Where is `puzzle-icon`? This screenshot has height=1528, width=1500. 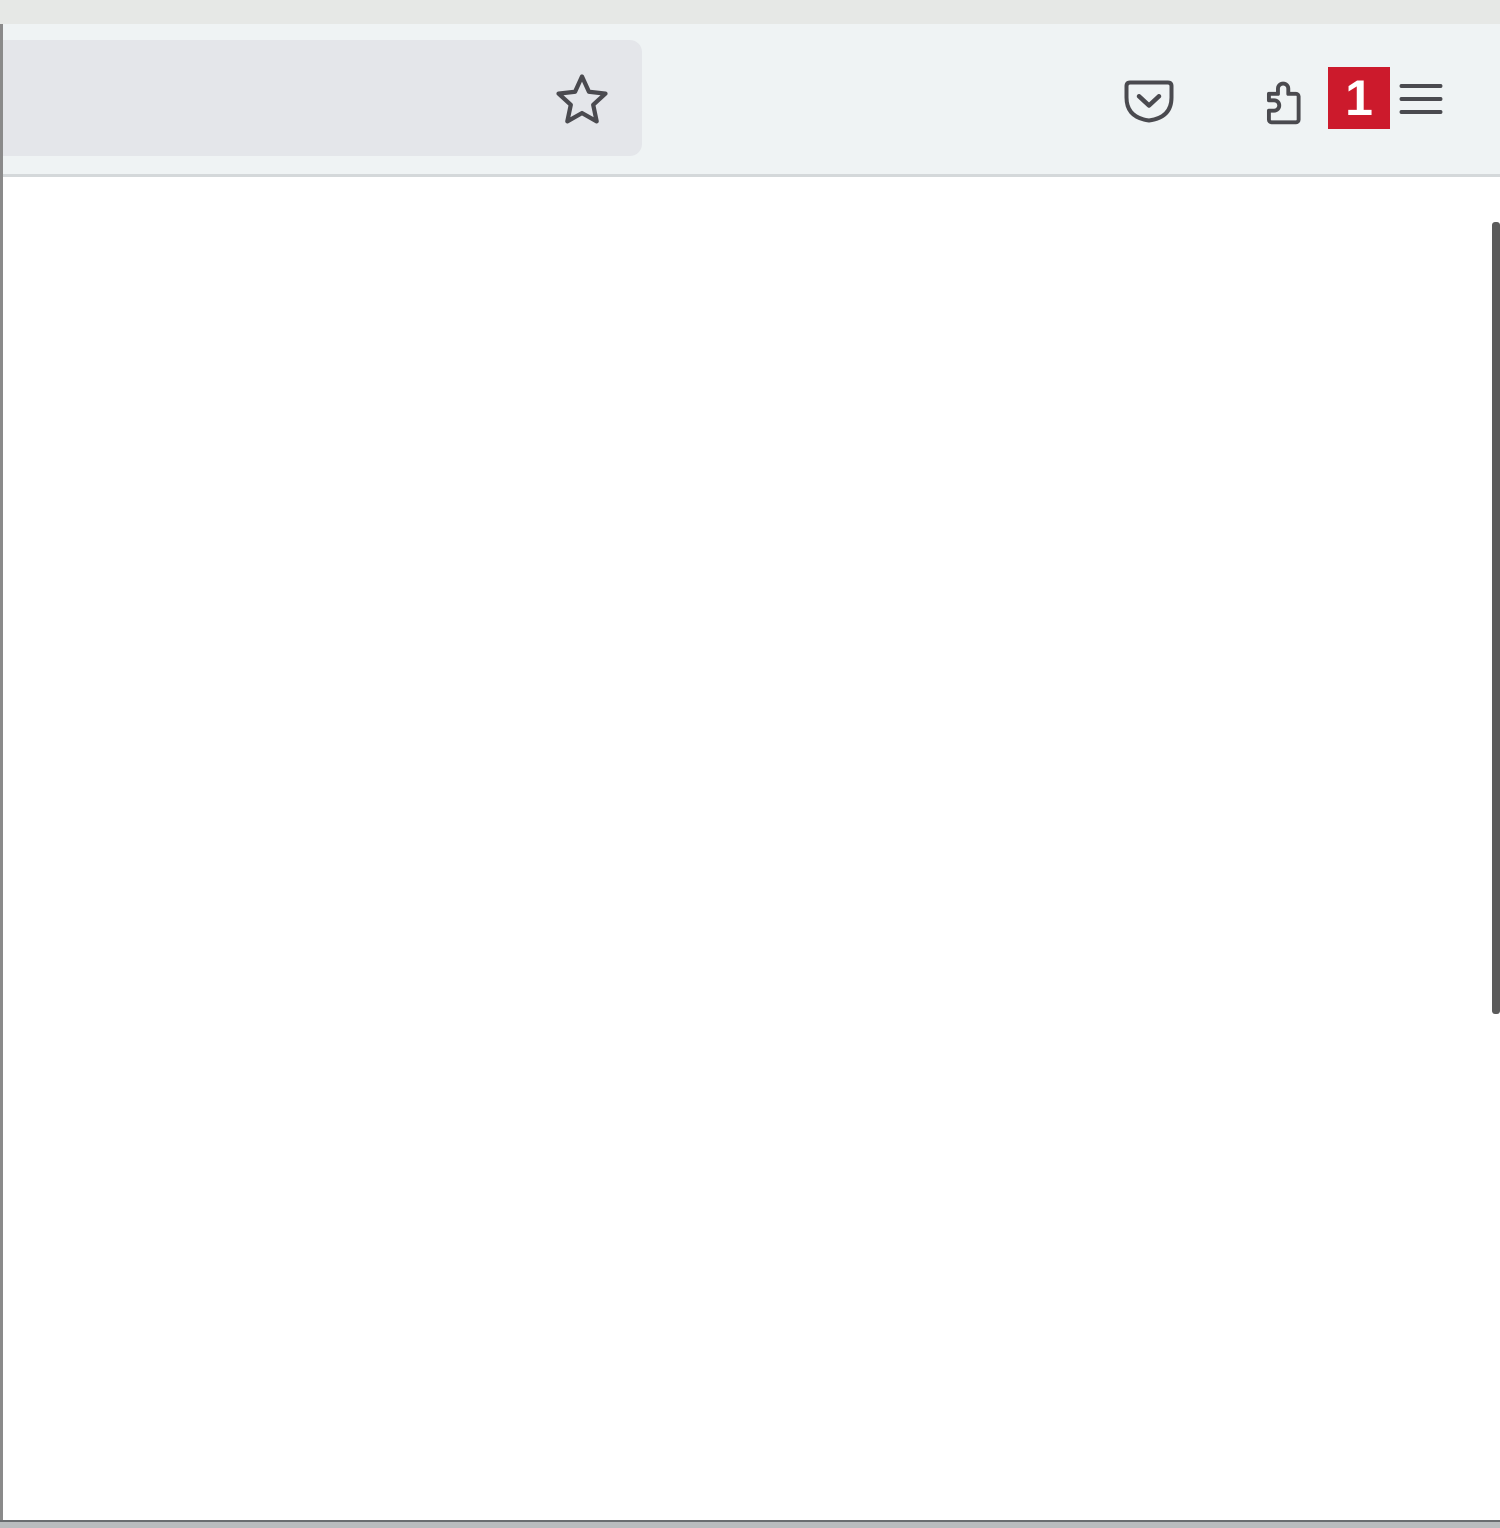 puzzle-icon is located at coordinates (1287, 99).